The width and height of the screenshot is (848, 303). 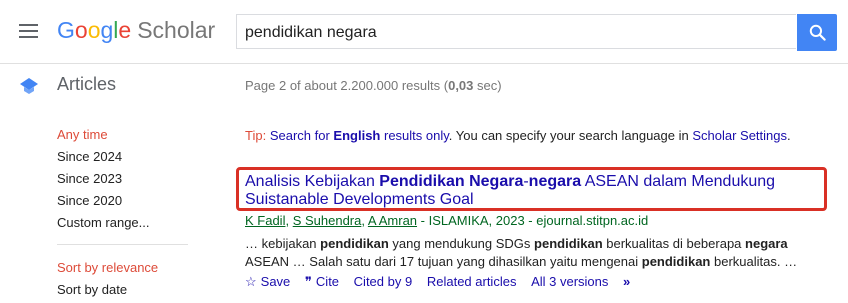 I want to click on menu-icon, so click(x=29, y=32).